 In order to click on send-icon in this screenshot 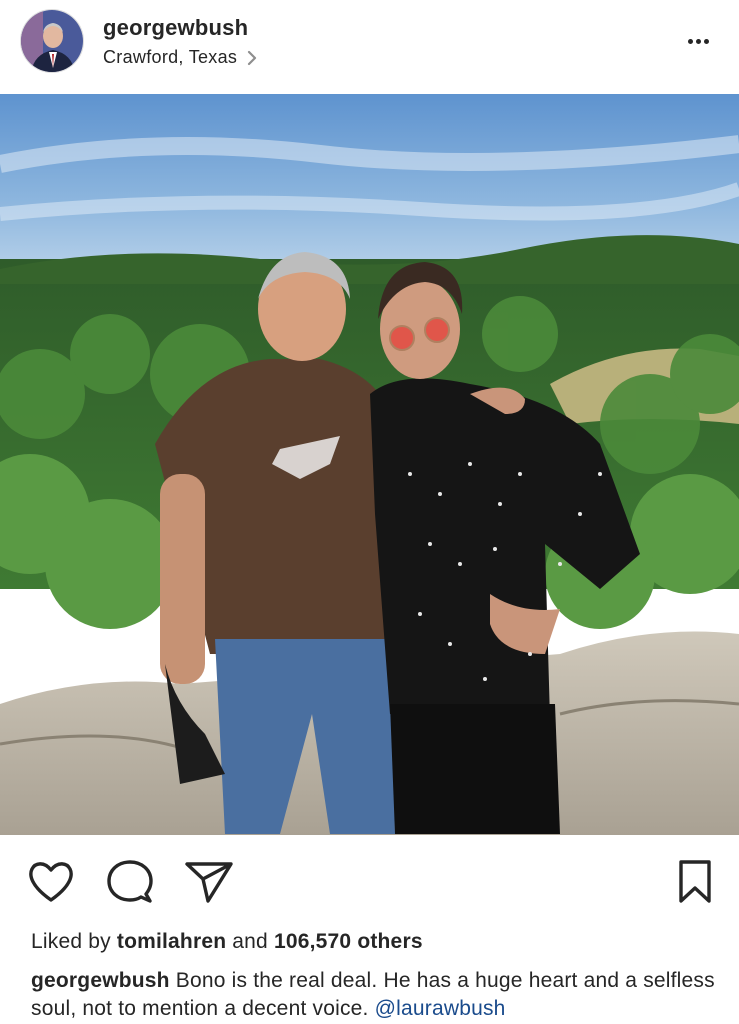, I will do `click(209, 882)`.